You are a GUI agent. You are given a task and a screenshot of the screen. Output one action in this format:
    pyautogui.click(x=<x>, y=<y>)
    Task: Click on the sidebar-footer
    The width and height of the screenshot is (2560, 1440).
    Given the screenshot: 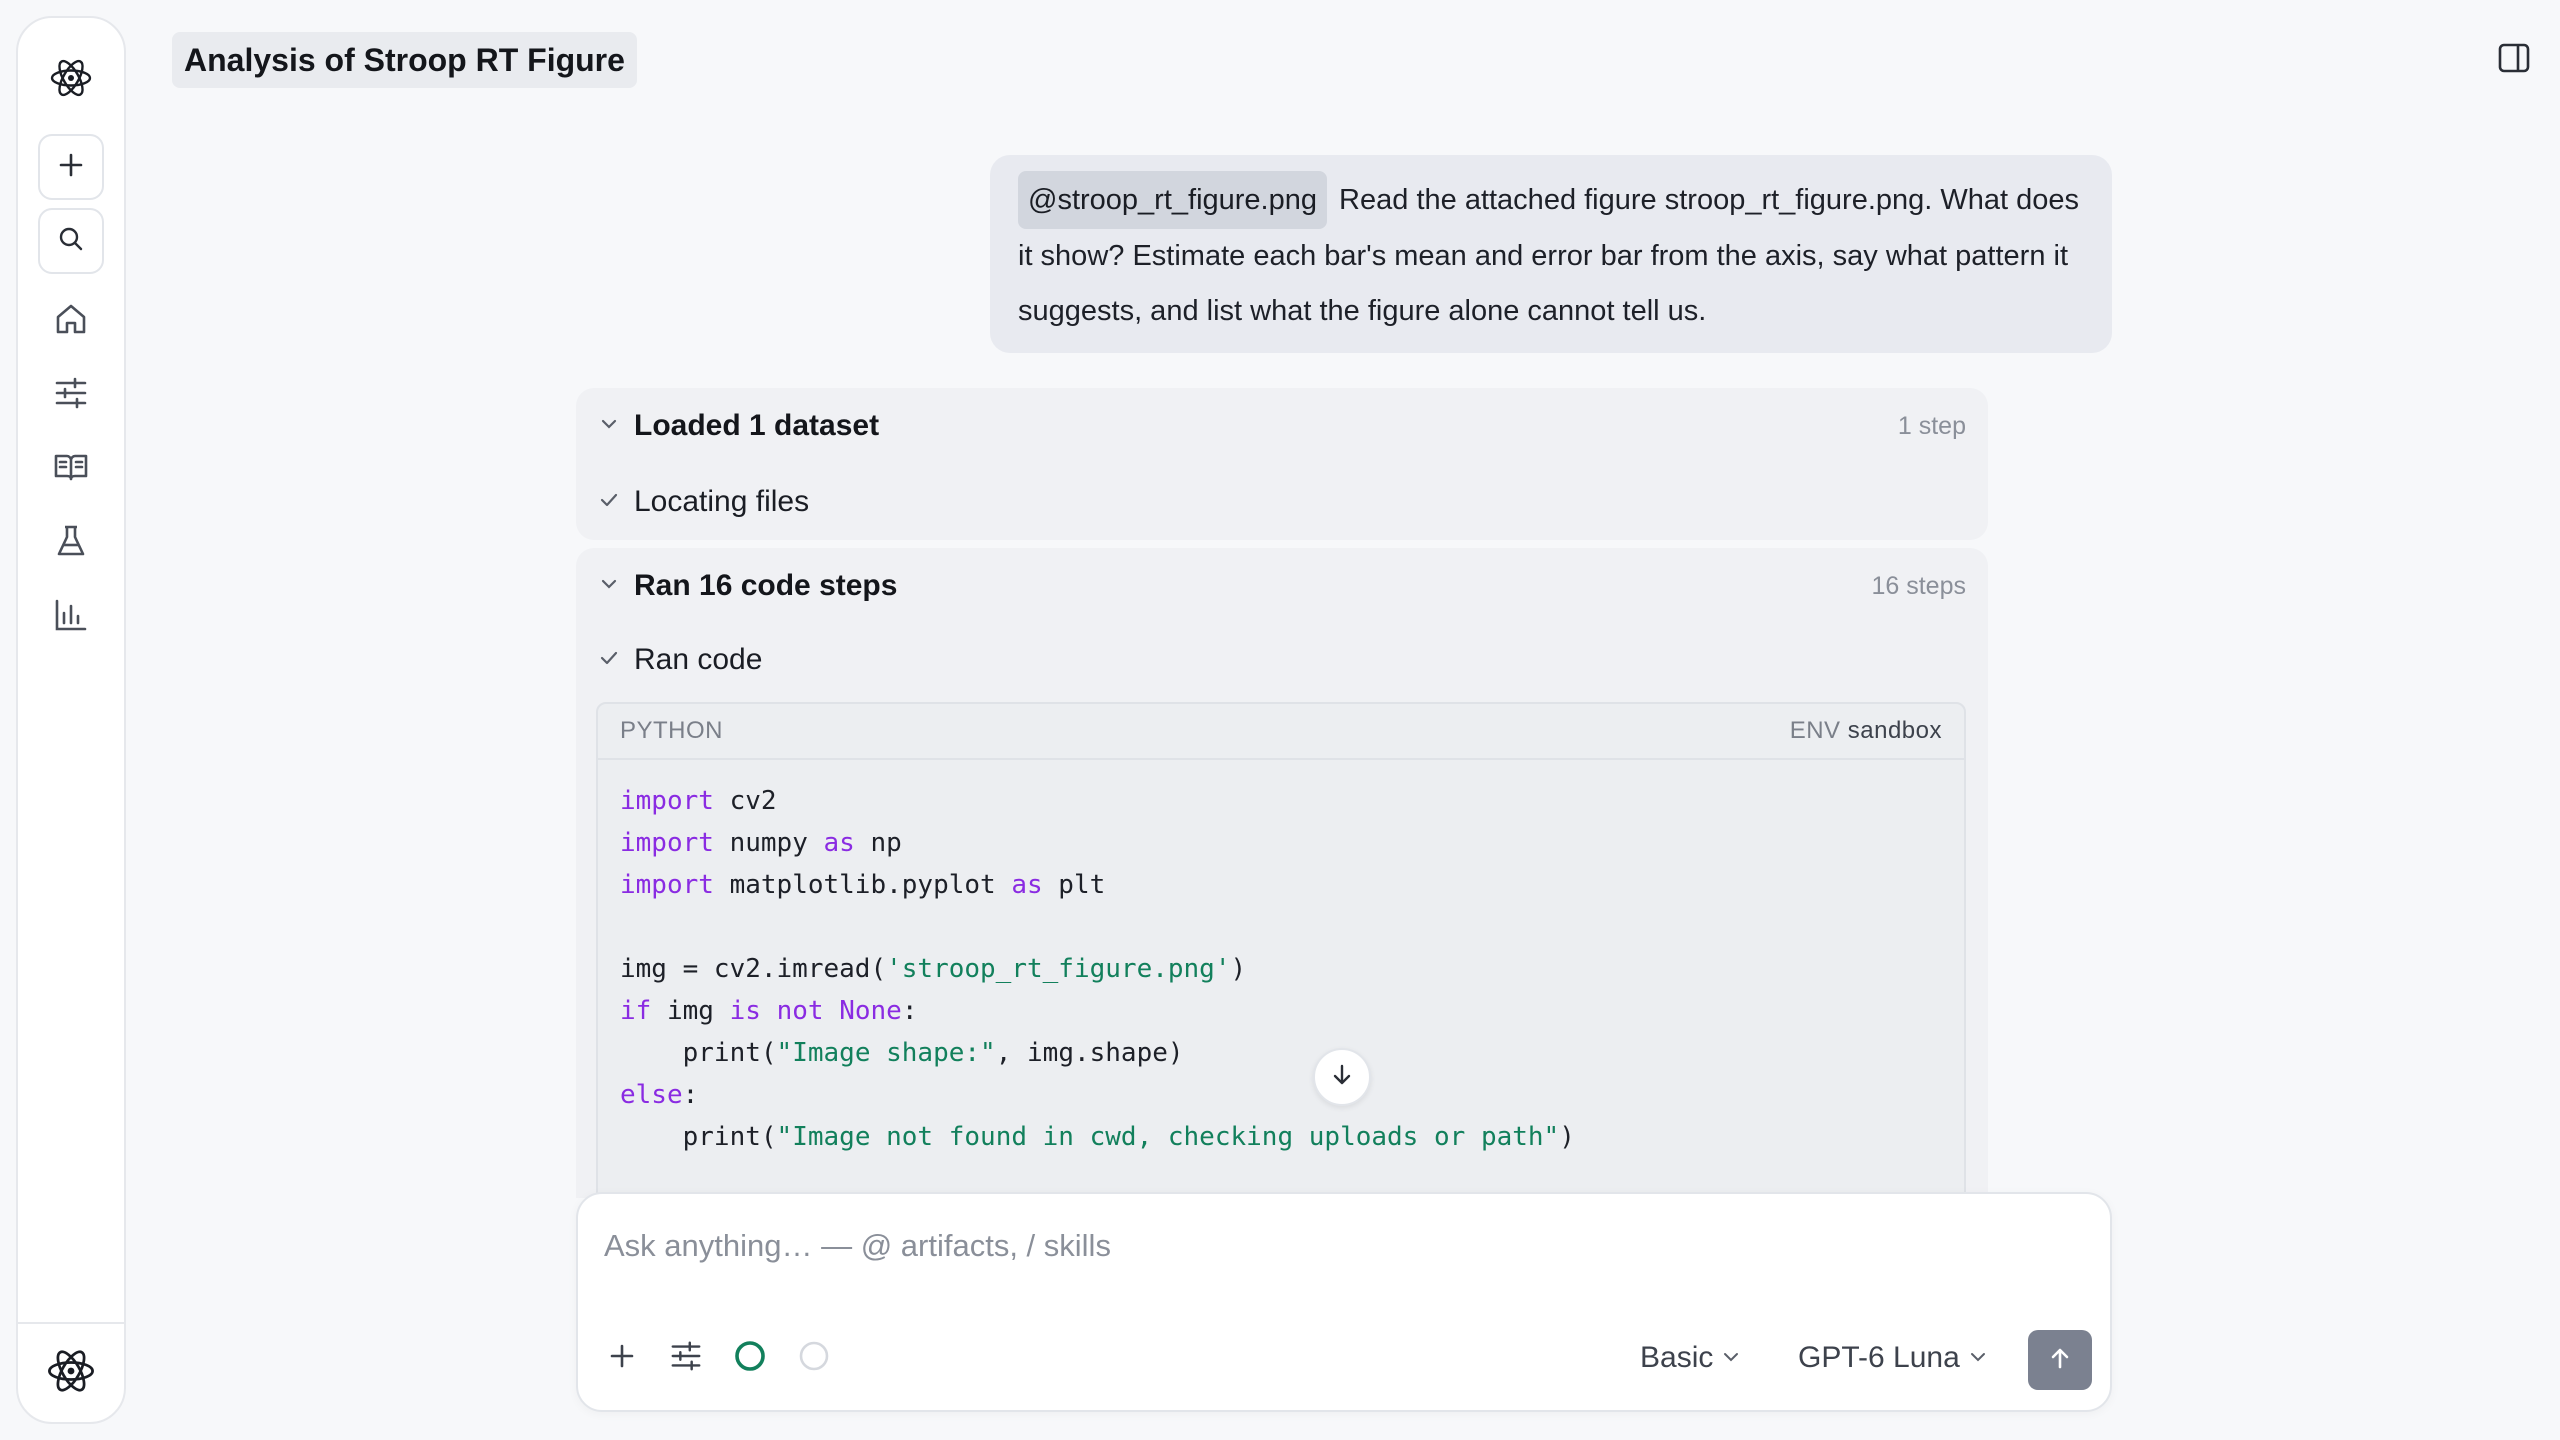 What is the action you would take?
    pyautogui.click(x=71, y=1372)
    